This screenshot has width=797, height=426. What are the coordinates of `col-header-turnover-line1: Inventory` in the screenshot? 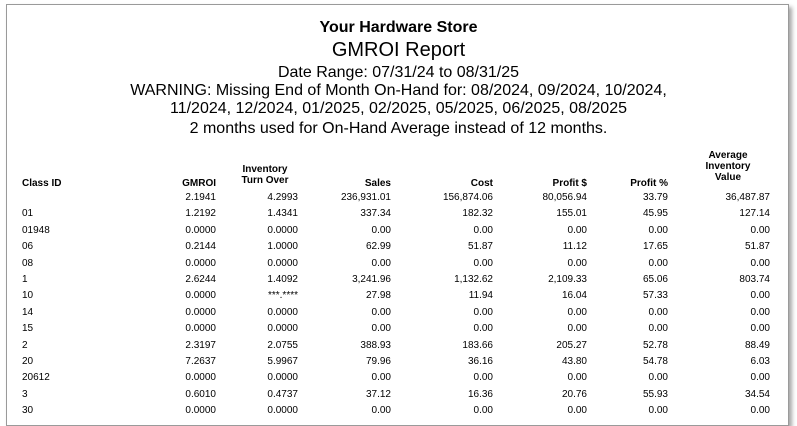 It's located at (265, 169).